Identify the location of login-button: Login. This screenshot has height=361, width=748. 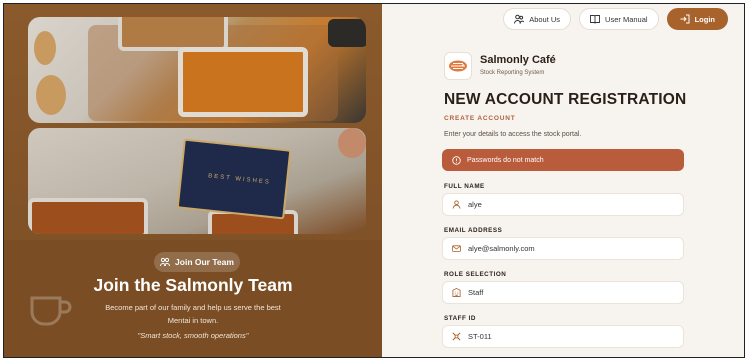
(697, 19).